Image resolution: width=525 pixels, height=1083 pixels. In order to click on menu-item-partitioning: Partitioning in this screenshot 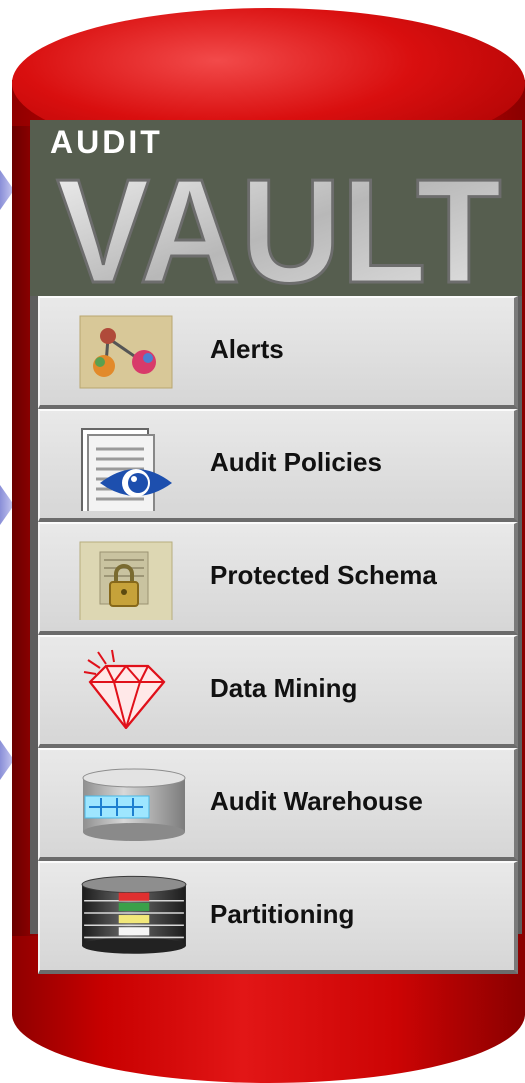, I will do `click(278, 917)`.